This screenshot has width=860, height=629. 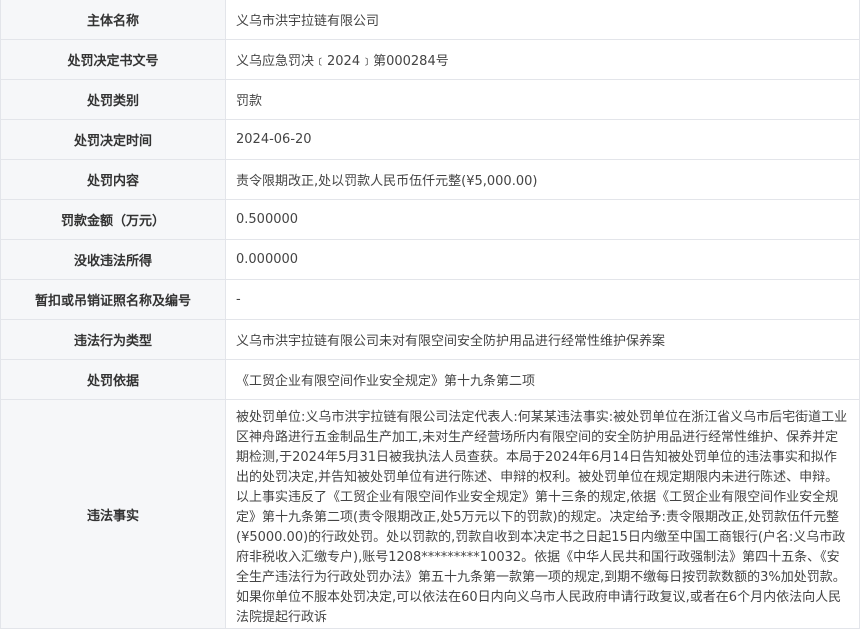 I want to click on row-decision-date: 处罚决定时间 2024-06-20, so click(x=430, y=139).